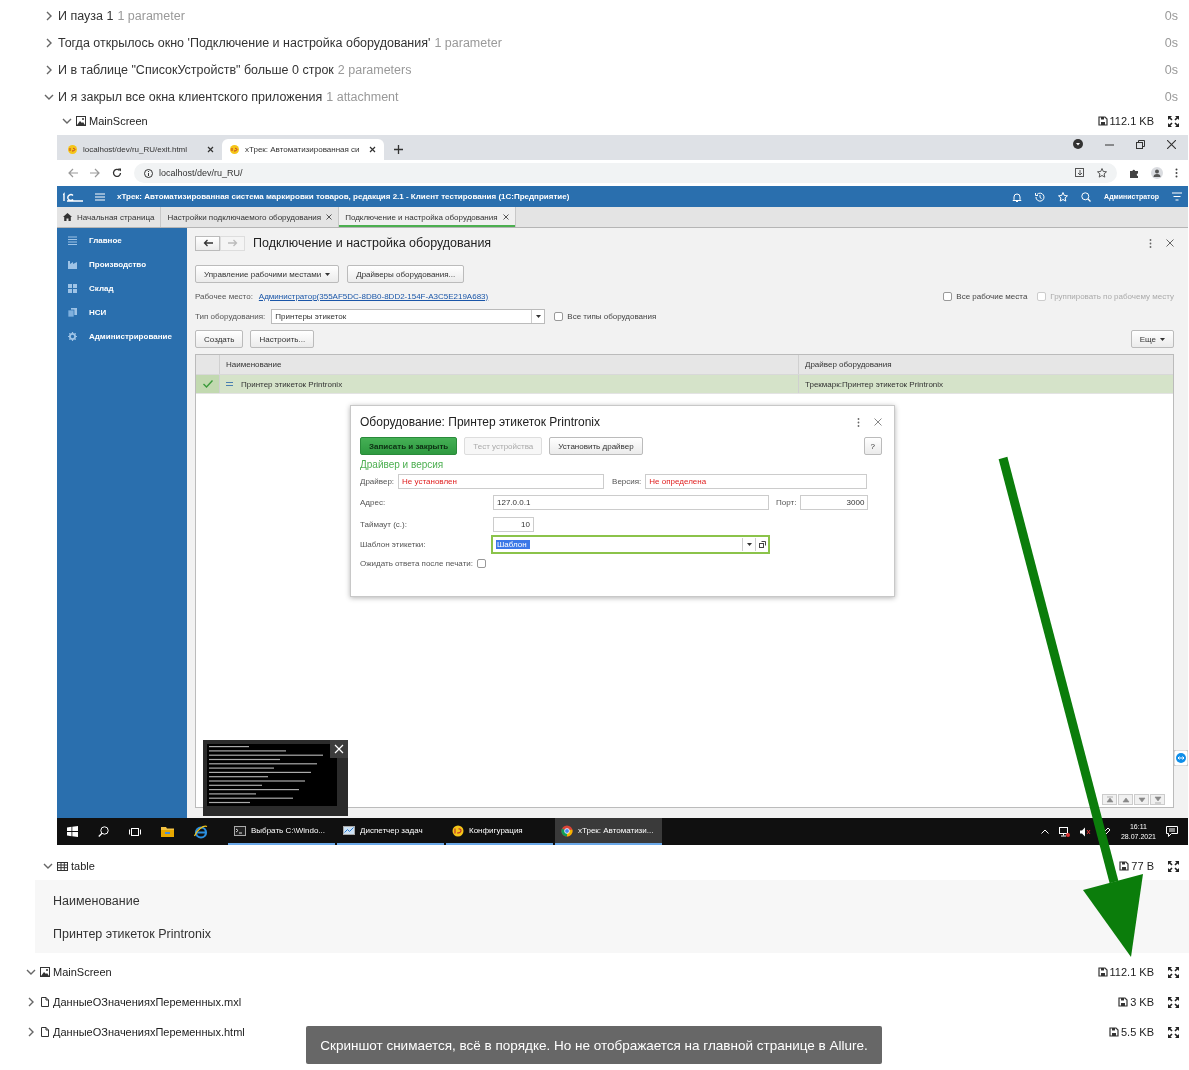 Image resolution: width=1189 pixels, height=1070 pixels. What do you see at coordinates (1080, 173) in the screenshot?
I see `install-icon` at bounding box center [1080, 173].